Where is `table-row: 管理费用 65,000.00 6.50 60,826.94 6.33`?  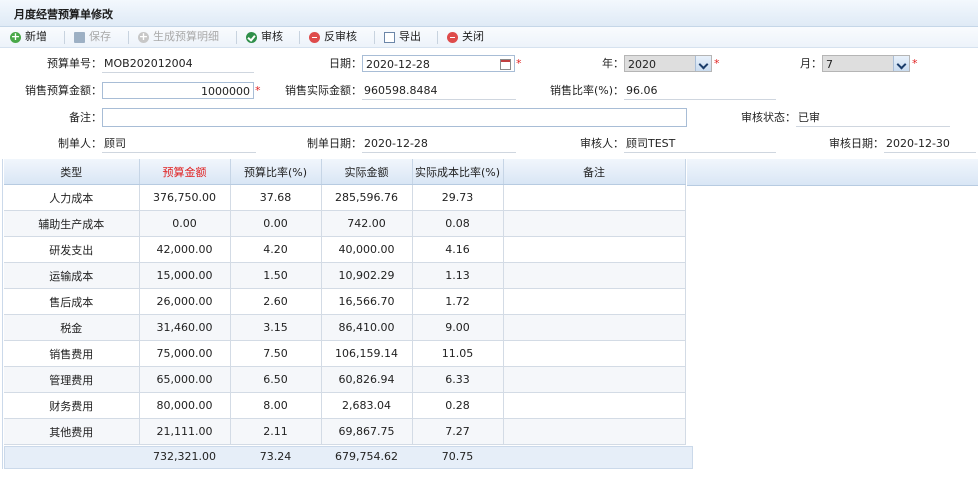 table-row: 管理费用 65,000.00 6.50 60,826.94 6.33 is located at coordinates (345, 379).